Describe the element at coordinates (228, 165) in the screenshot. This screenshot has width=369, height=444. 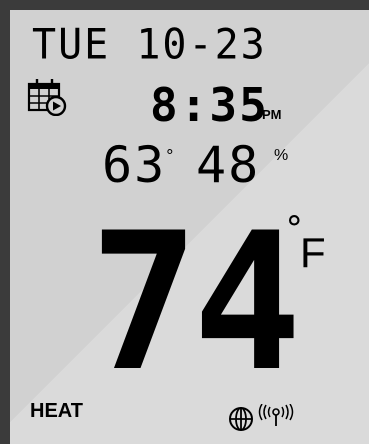
I see `humidity-readout: 48` at that location.